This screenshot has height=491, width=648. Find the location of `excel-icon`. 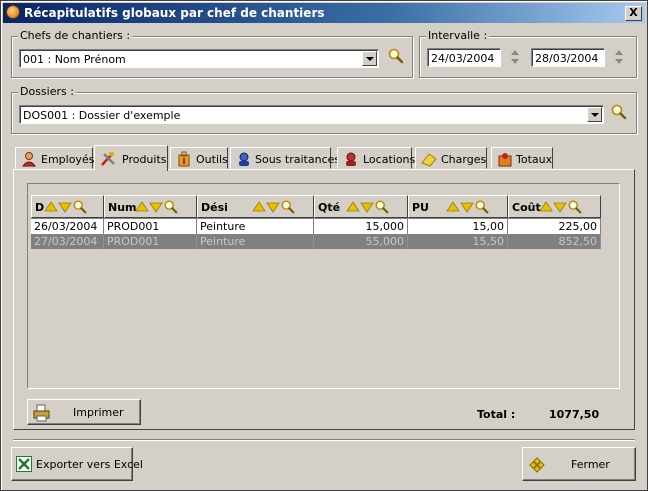

excel-icon is located at coordinates (24, 464).